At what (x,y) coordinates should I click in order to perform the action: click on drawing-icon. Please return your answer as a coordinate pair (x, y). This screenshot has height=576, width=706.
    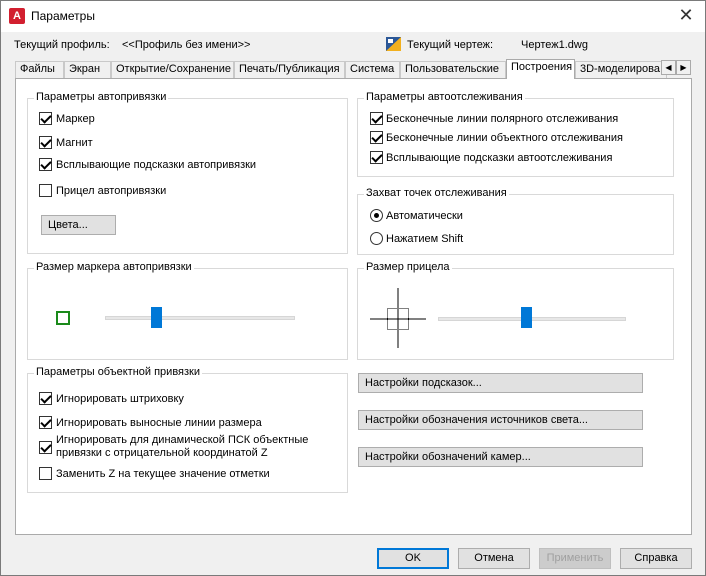
    Looking at the image, I should click on (393, 44).